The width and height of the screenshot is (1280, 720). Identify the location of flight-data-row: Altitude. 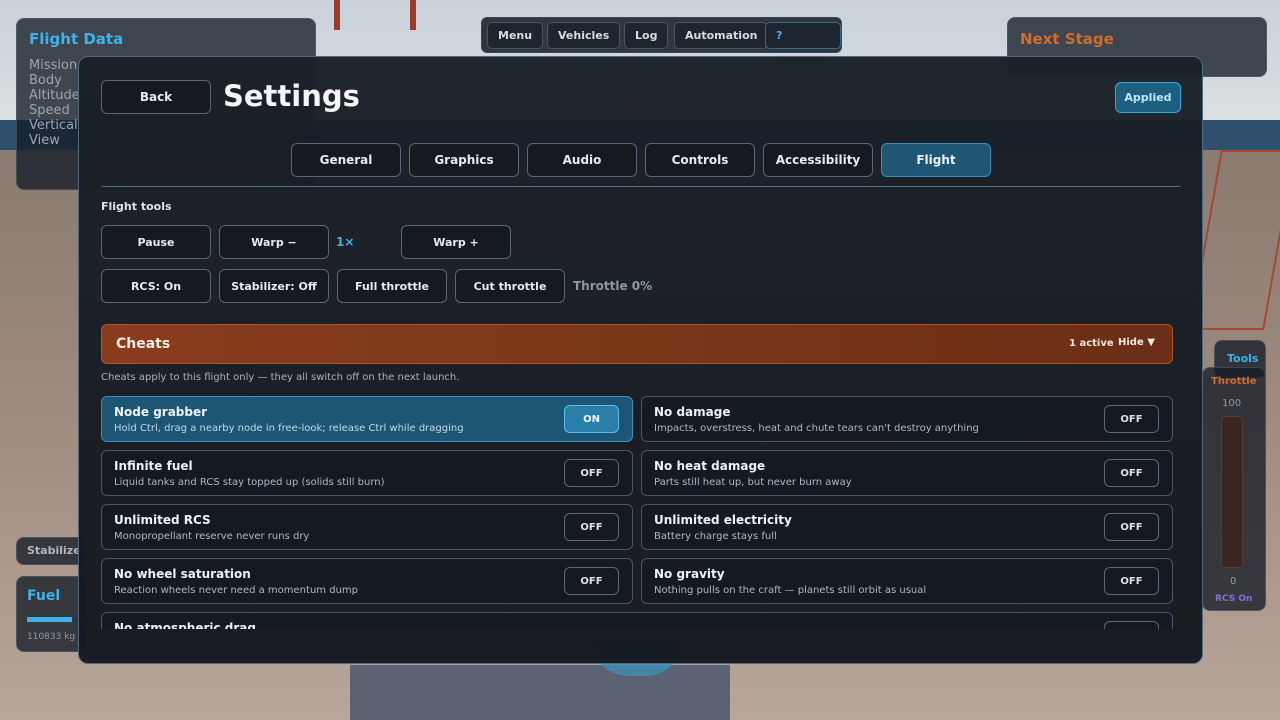
(54, 95).